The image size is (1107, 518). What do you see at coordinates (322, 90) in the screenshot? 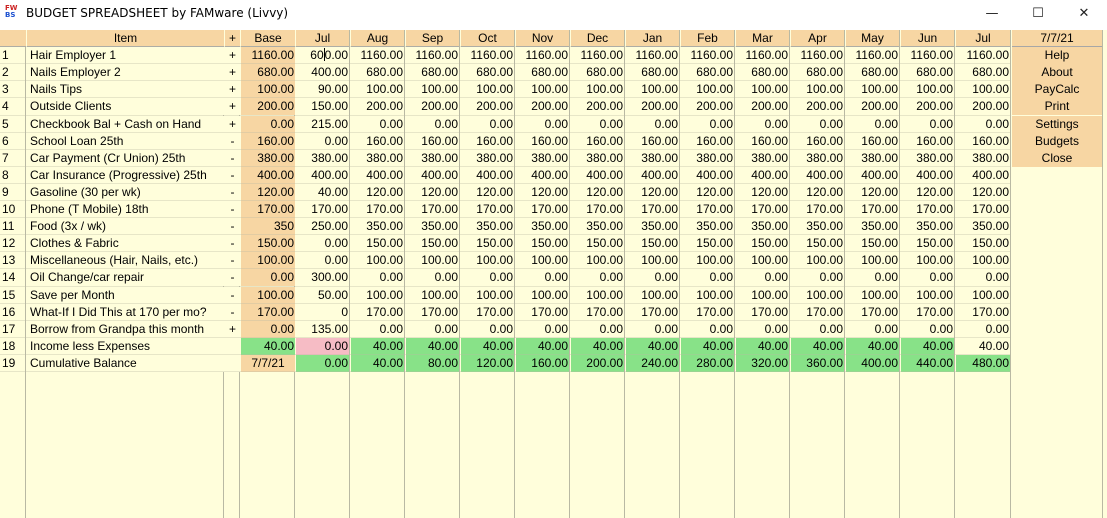
I see `month-value: 90.00` at bounding box center [322, 90].